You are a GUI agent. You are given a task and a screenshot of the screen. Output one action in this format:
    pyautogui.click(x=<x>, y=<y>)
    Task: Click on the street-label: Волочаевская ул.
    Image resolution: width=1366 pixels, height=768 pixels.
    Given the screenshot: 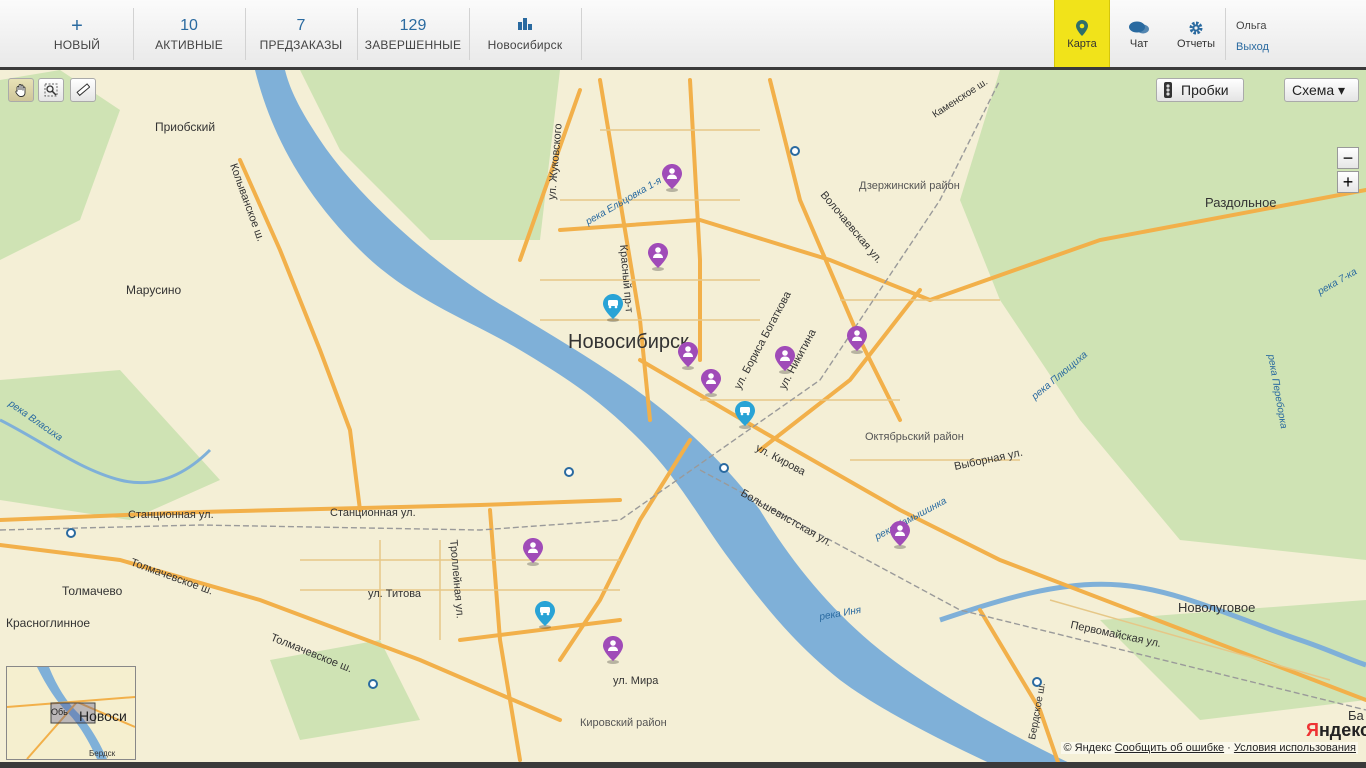 What is the action you would take?
    pyautogui.click(x=851, y=227)
    